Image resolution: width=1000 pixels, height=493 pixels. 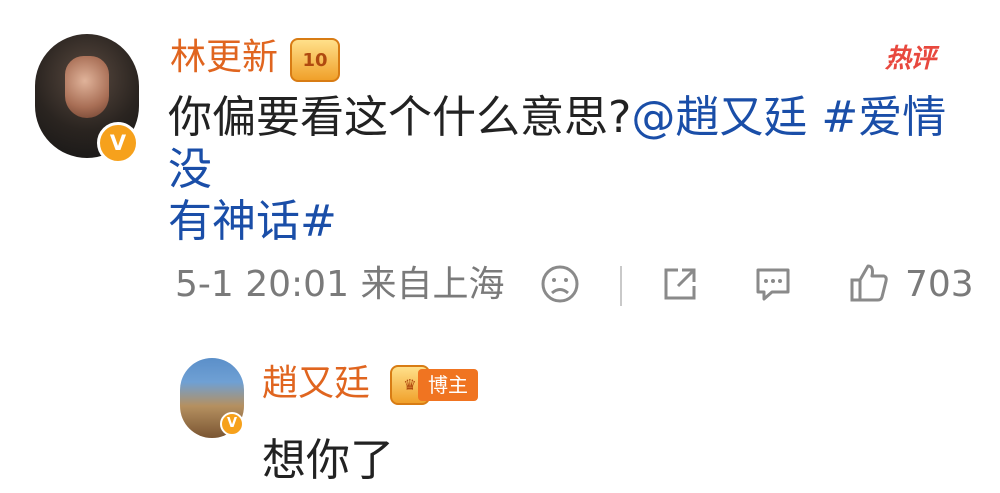 What do you see at coordinates (448, 385) in the screenshot?
I see `author-badge: 博主` at bounding box center [448, 385].